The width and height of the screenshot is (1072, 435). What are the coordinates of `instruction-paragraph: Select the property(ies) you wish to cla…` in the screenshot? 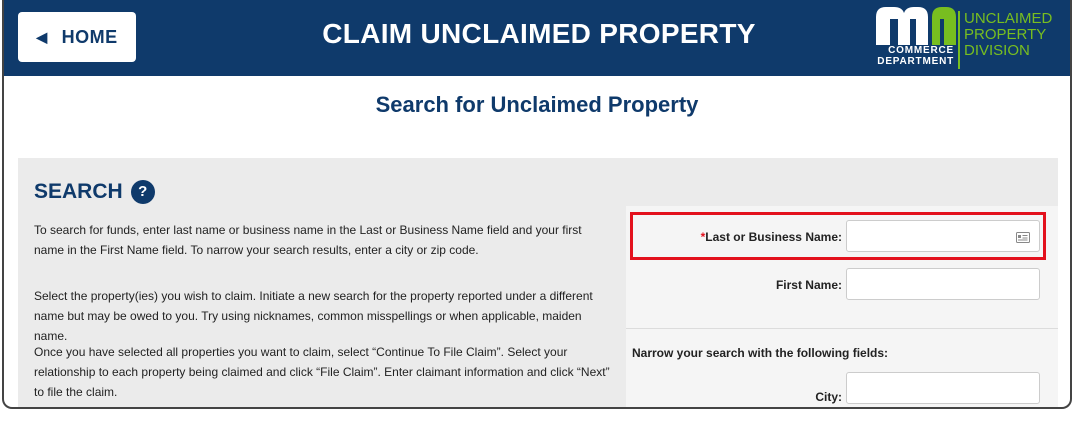 It's located at (313, 316).